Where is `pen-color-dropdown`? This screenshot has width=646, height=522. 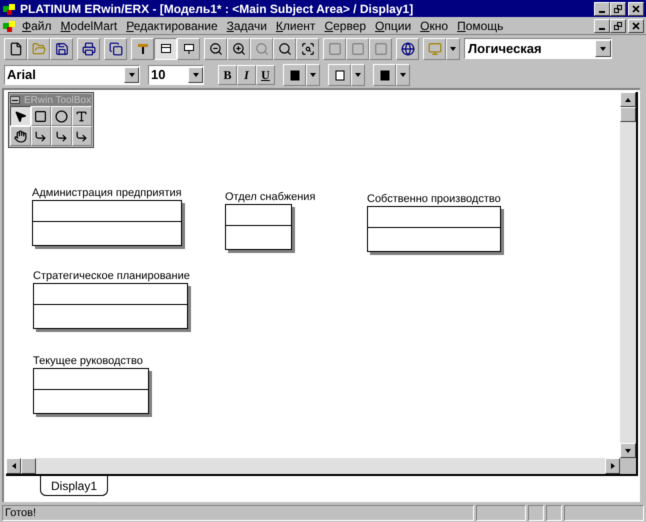 pen-color-dropdown is located at coordinates (403, 75).